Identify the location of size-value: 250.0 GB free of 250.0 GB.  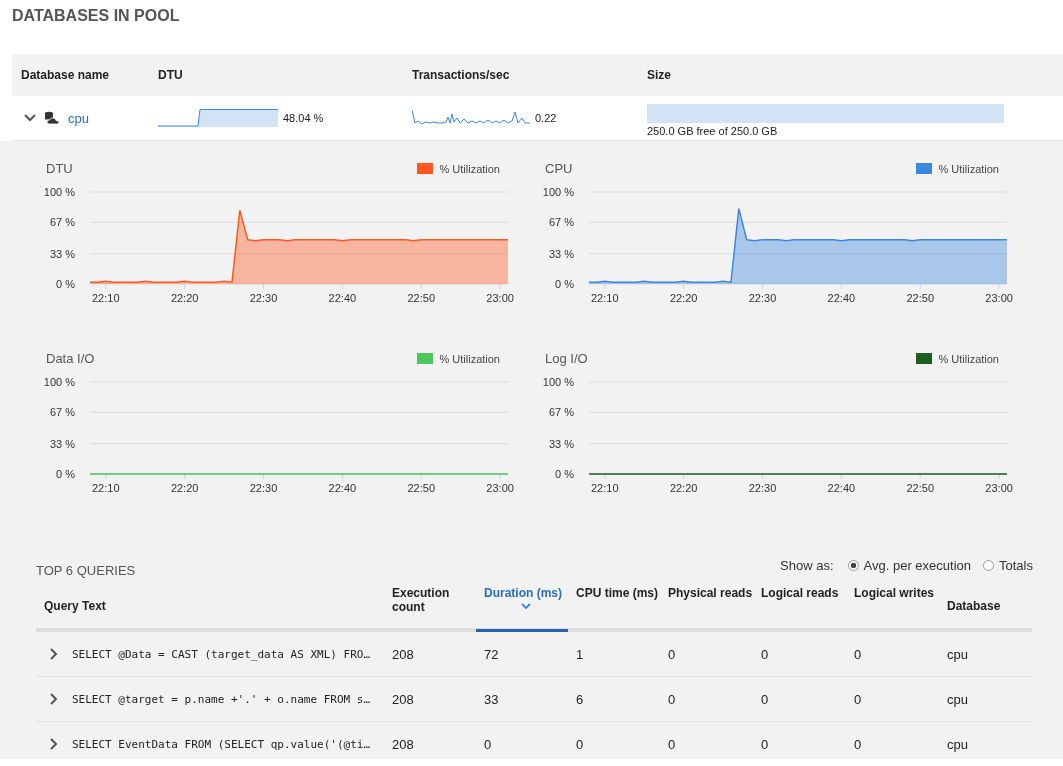
(713, 130).